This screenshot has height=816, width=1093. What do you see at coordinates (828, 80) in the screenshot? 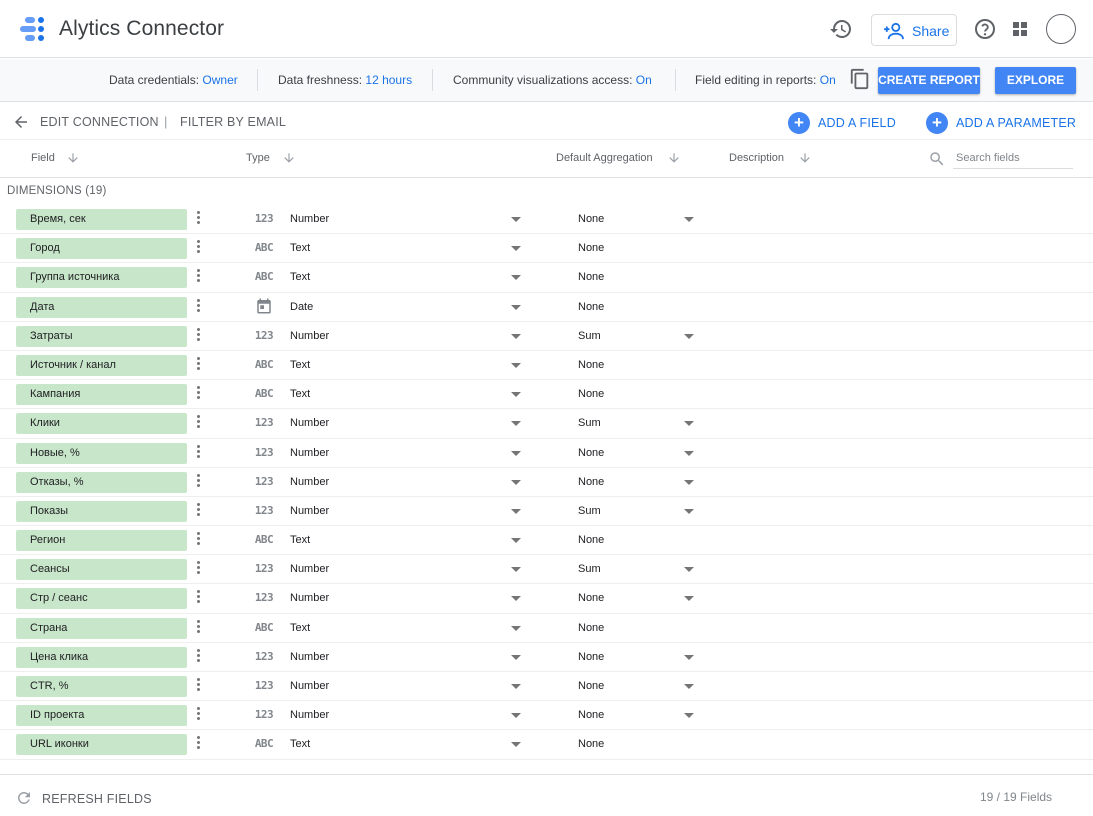
I see `field-editing-value: On` at bounding box center [828, 80].